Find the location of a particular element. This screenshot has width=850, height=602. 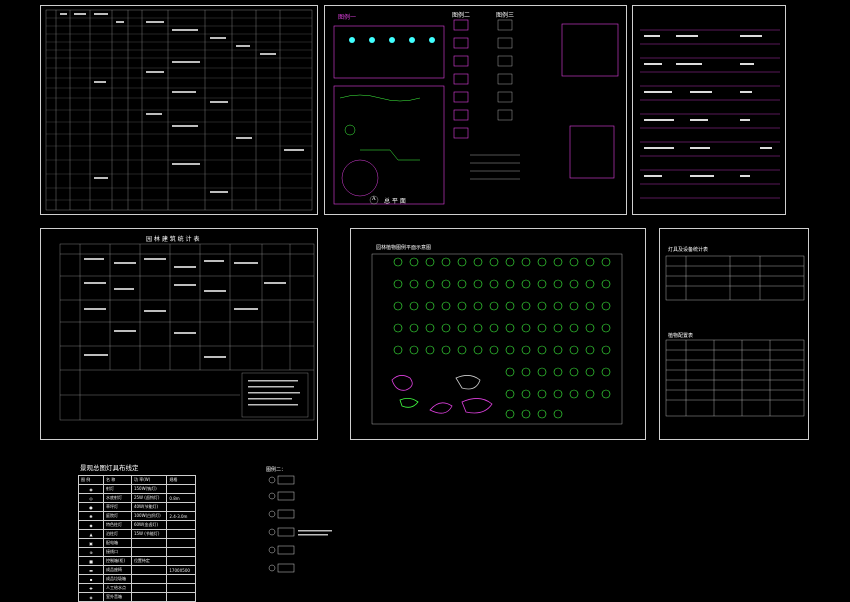

garden-light-icon: ✺ is located at coordinates (91, 516).